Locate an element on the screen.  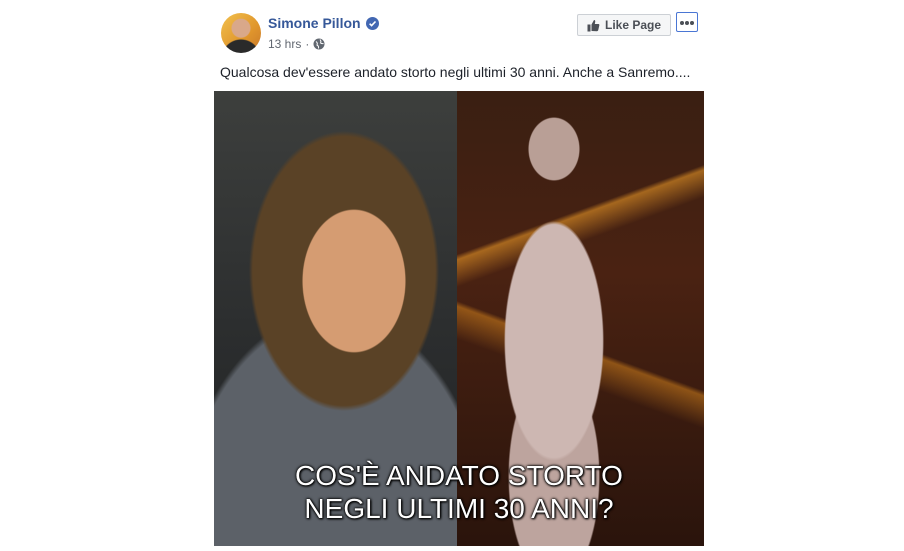
post-timestamp: 13 hrs is located at coordinates (284, 44).